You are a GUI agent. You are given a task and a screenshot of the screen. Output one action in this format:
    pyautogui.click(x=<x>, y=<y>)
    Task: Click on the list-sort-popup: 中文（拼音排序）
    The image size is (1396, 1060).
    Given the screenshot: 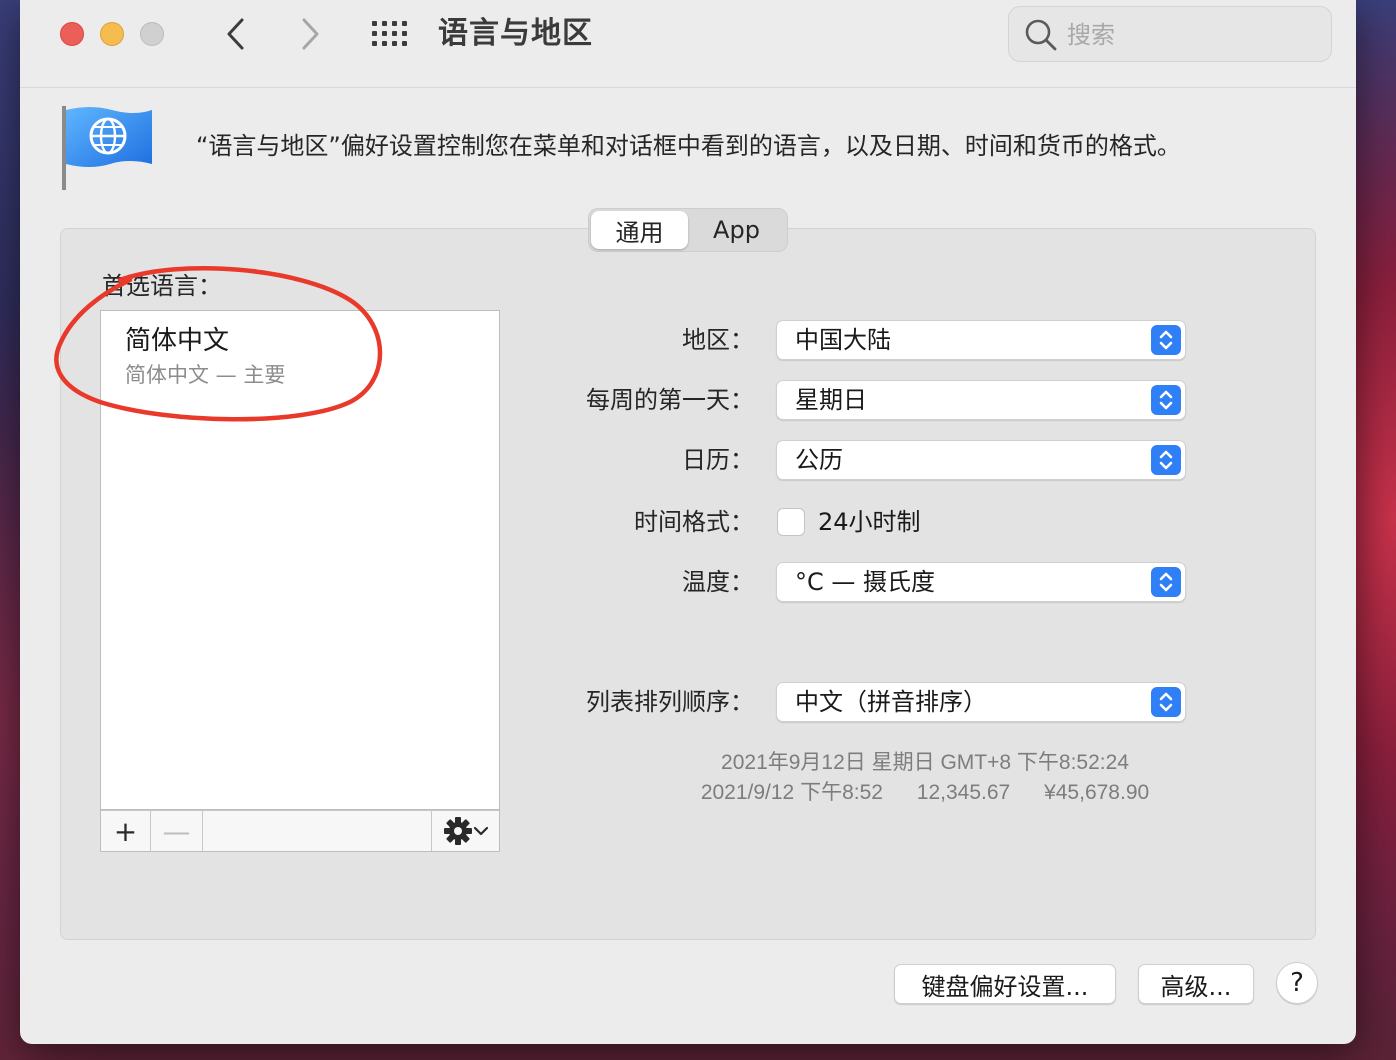 What is the action you would take?
    pyautogui.click(x=981, y=702)
    